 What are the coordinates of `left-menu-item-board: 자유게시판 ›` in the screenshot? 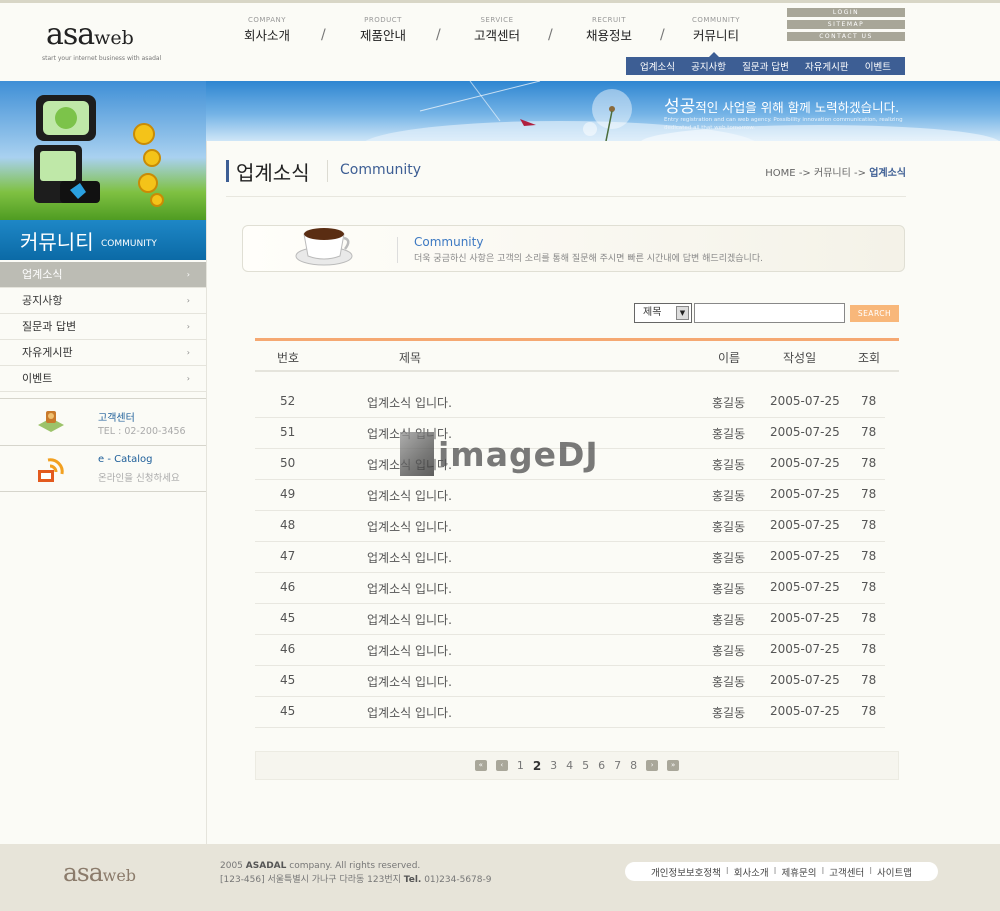 It's located at (103, 353).